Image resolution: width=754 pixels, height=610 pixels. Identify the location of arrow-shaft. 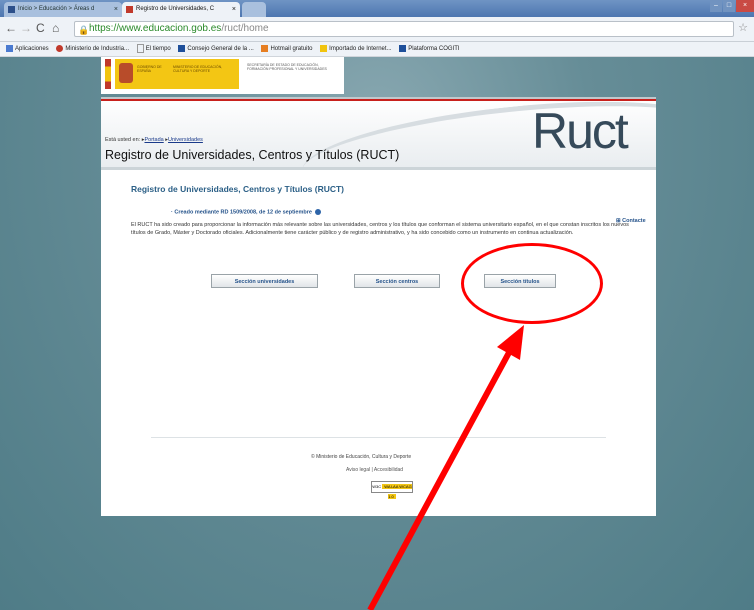
(441, 477).